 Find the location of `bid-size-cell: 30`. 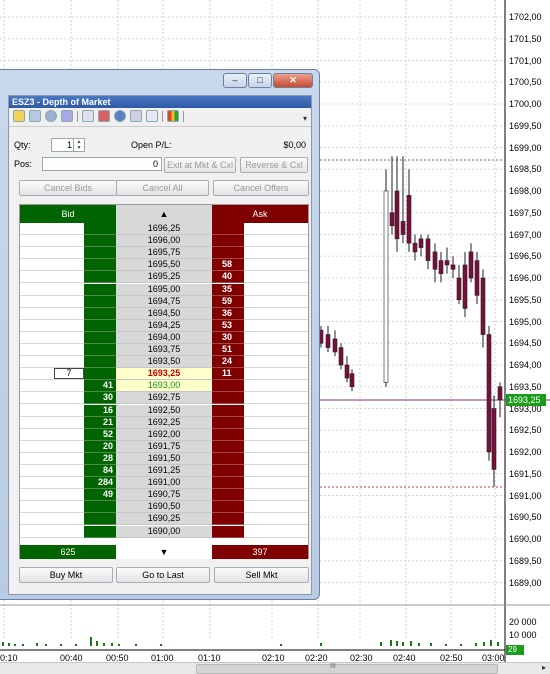

bid-size-cell: 30 is located at coordinates (100, 398).